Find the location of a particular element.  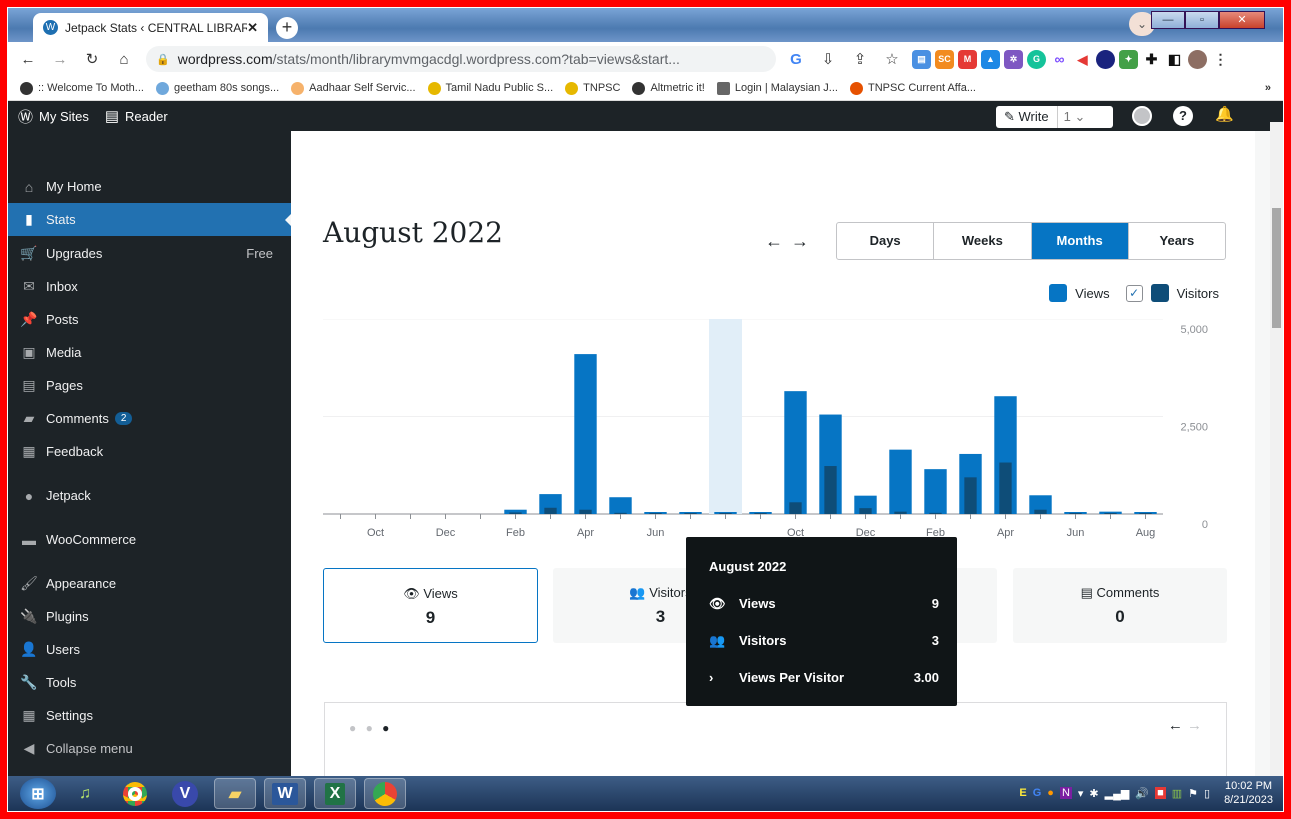

close-window-button: ✕ is located at coordinates (1242, 20).